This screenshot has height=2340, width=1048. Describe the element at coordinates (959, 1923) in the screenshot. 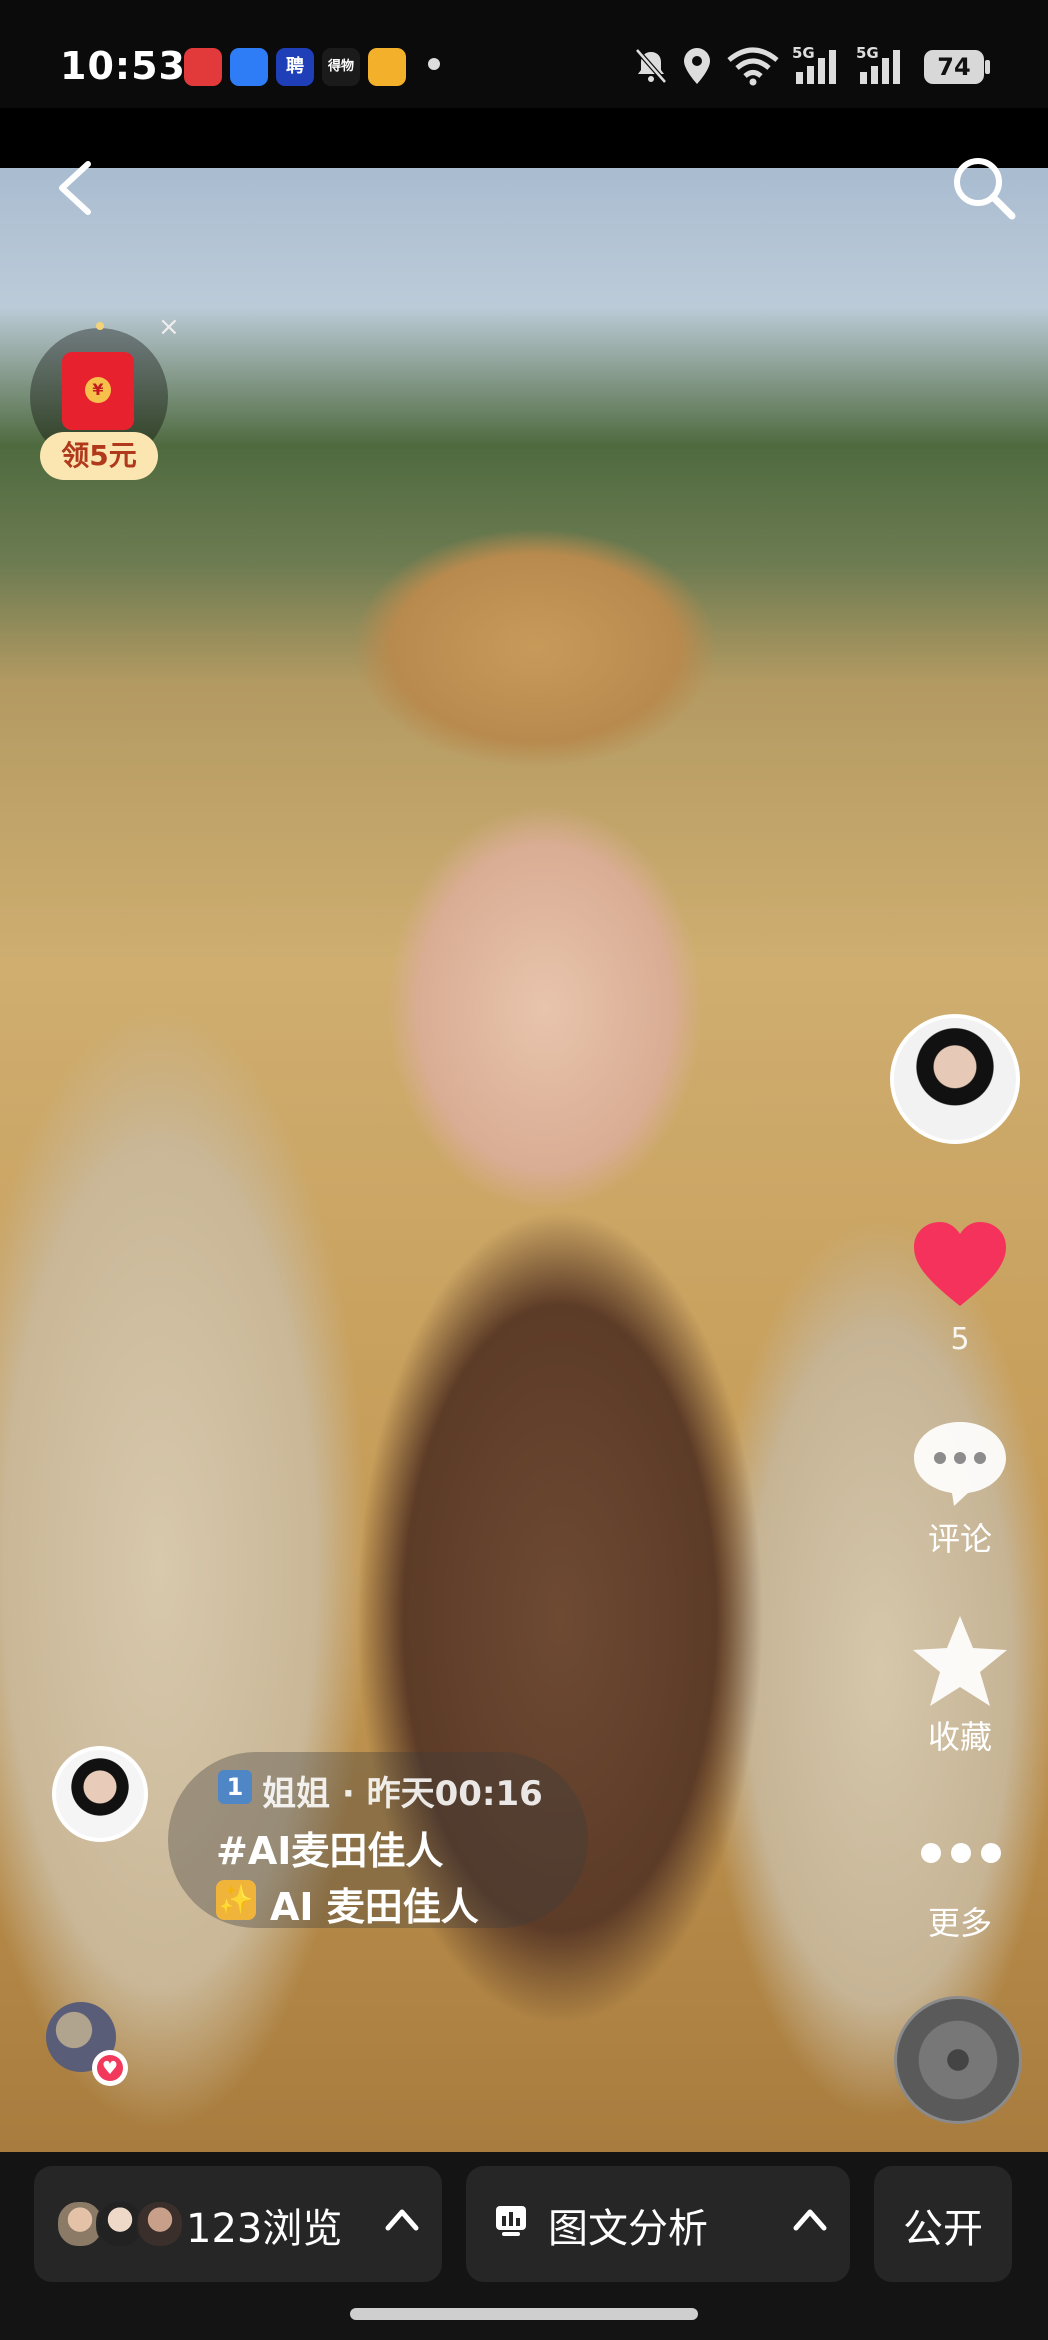

I see `more-label: 更多` at that location.